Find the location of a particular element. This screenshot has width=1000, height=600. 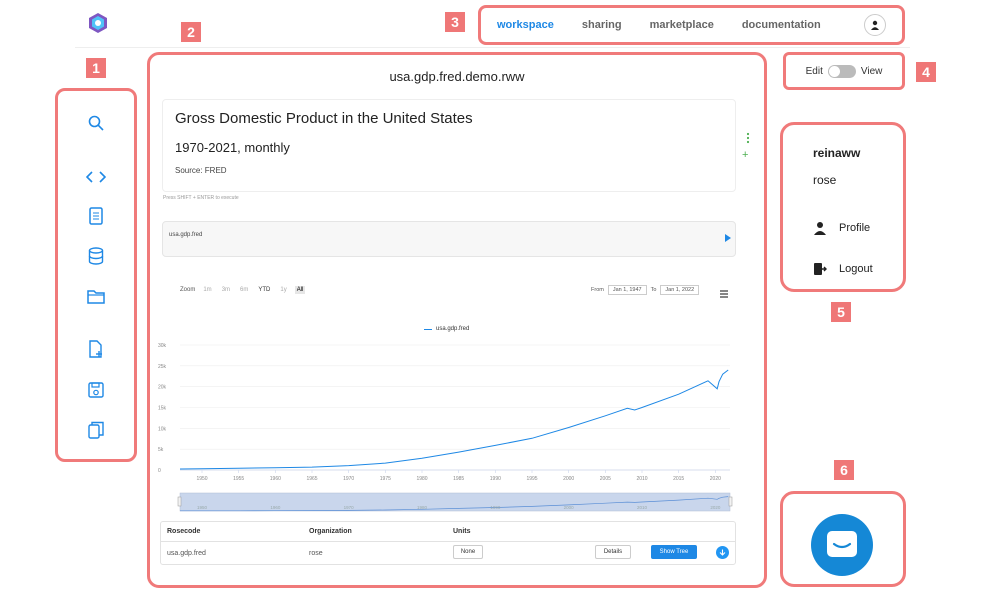

x-tick-label: 1965 is located at coordinates (311, 479).